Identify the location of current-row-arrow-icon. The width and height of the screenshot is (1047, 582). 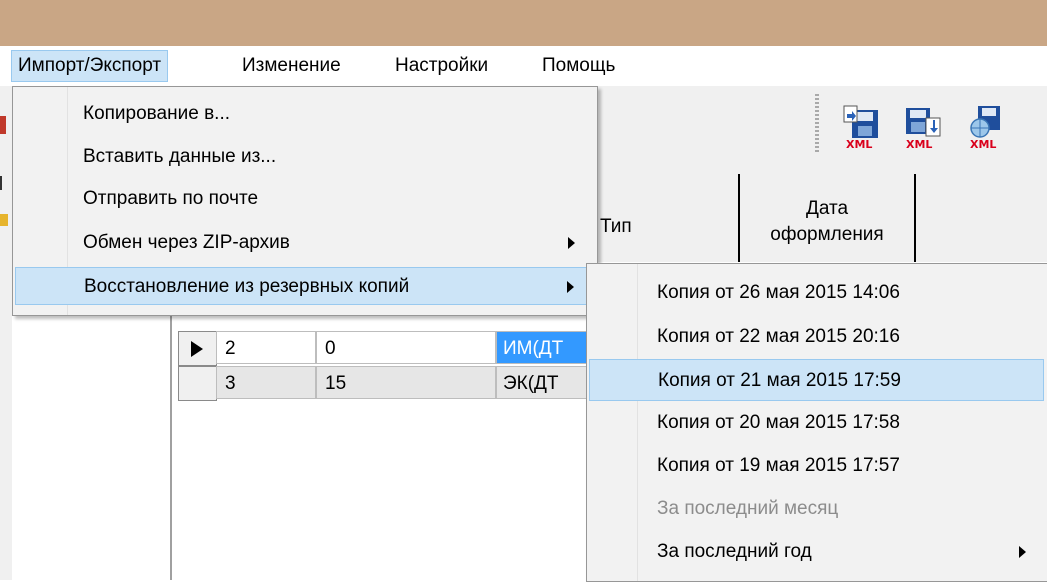
(197, 349).